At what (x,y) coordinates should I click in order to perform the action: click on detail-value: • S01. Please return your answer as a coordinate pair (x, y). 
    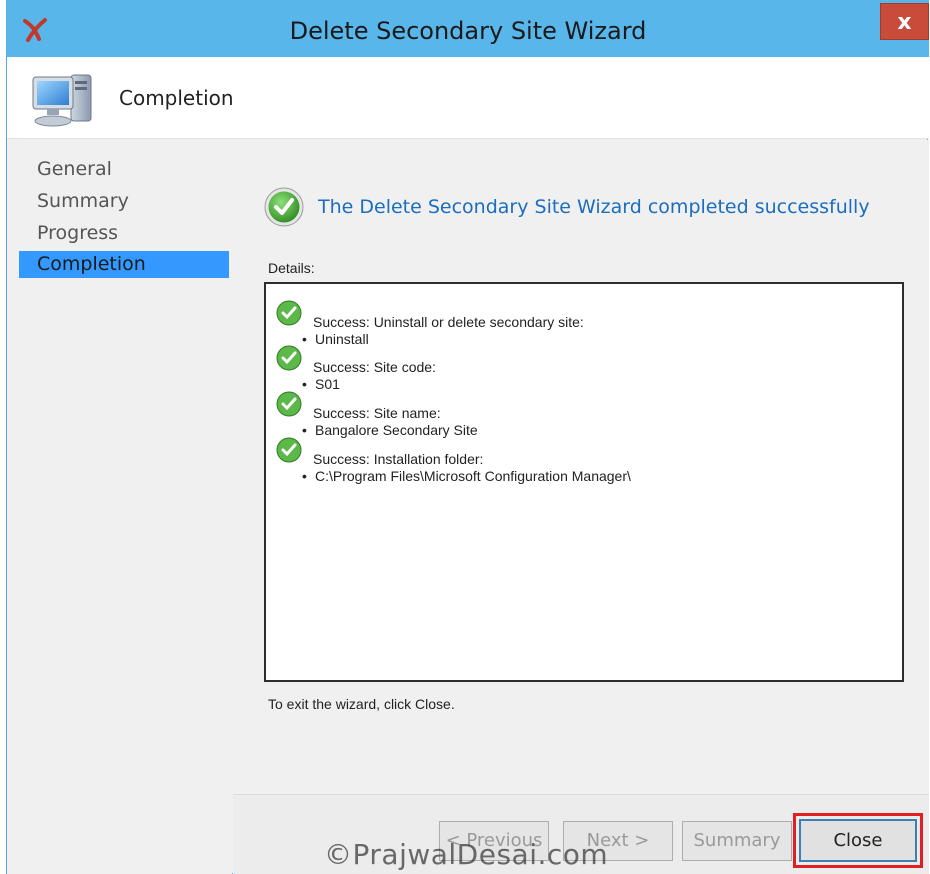
    Looking at the image, I should click on (321, 384).